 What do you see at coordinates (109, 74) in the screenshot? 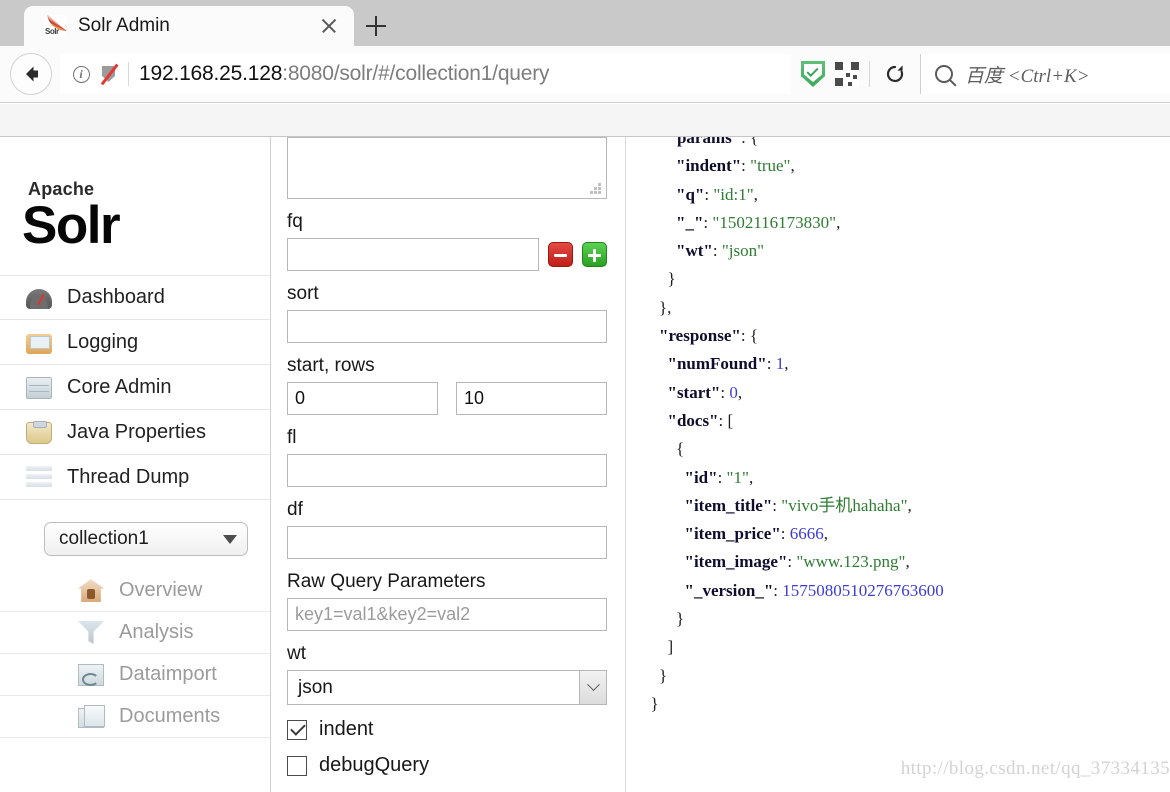
I see `broken-lock-icon` at bounding box center [109, 74].